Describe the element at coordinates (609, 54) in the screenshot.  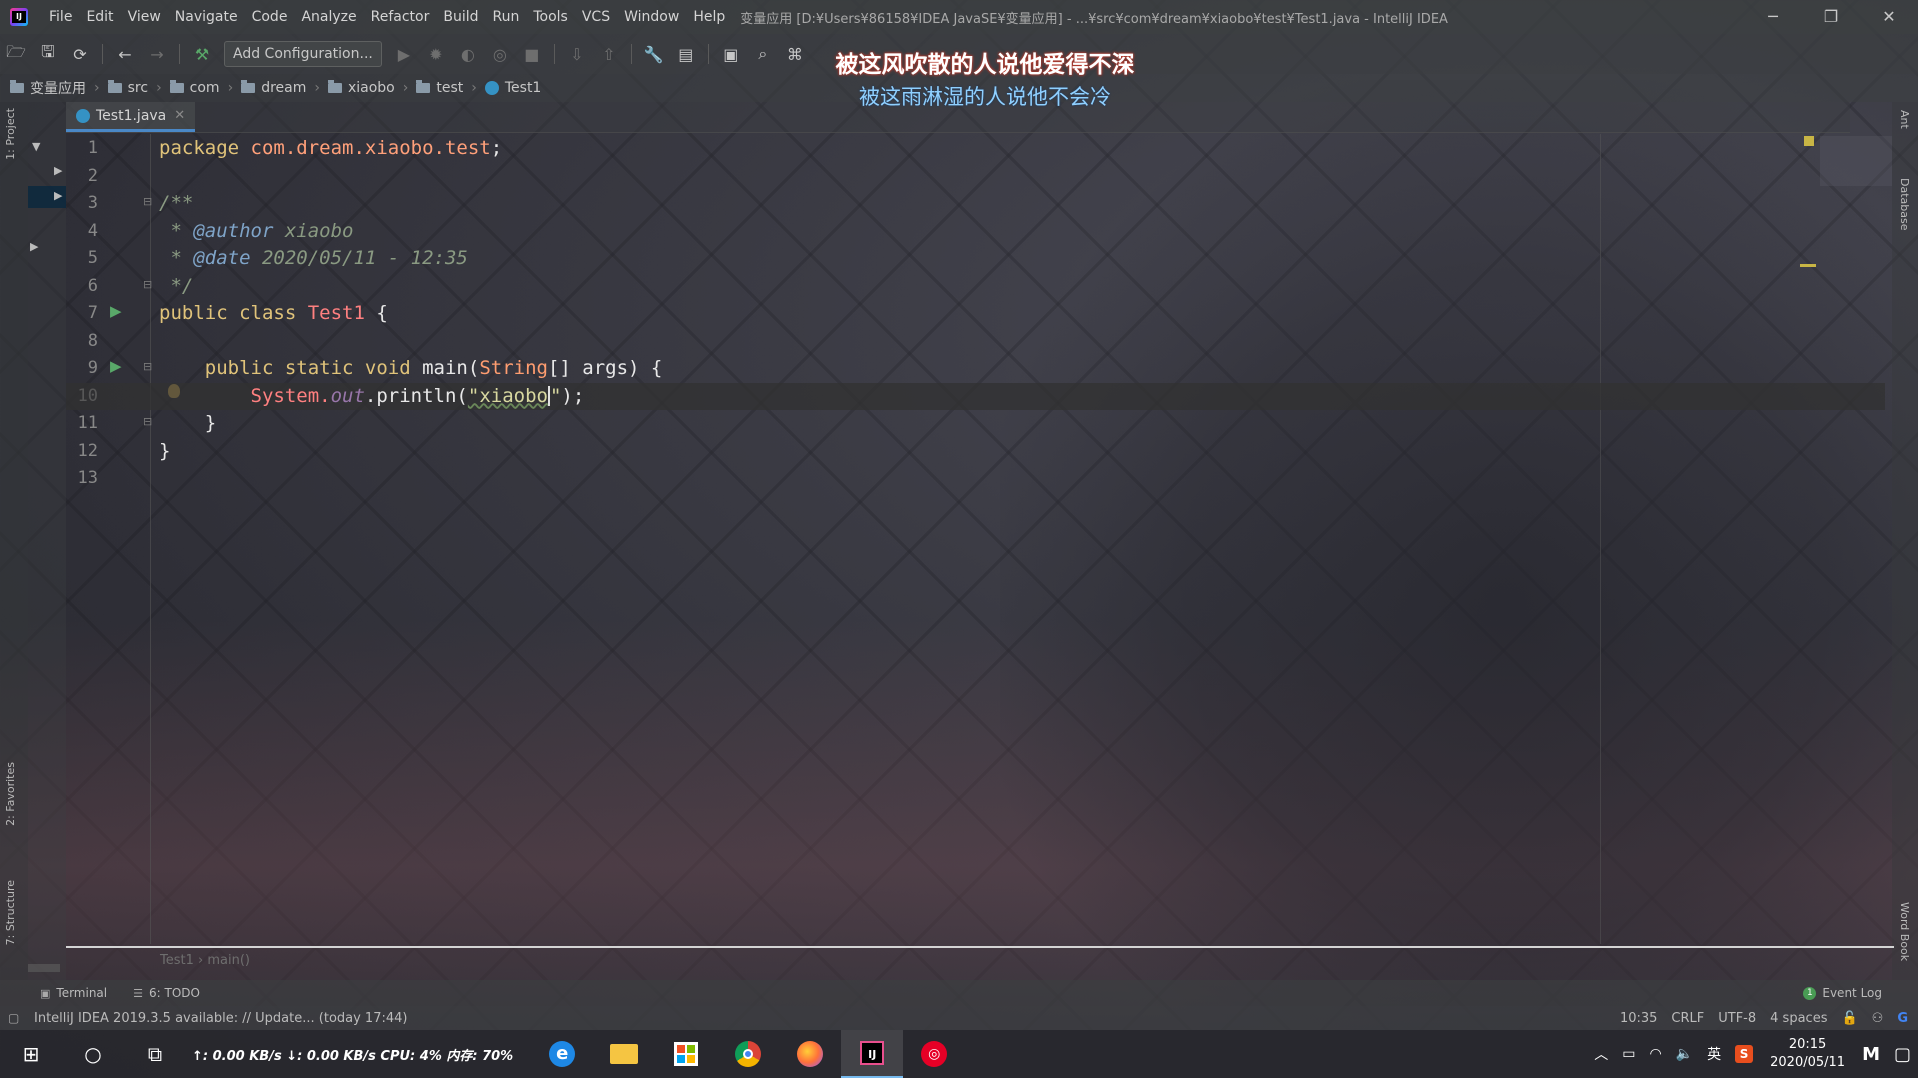
I see `vcs-commit-icon: ⇧` at that location.